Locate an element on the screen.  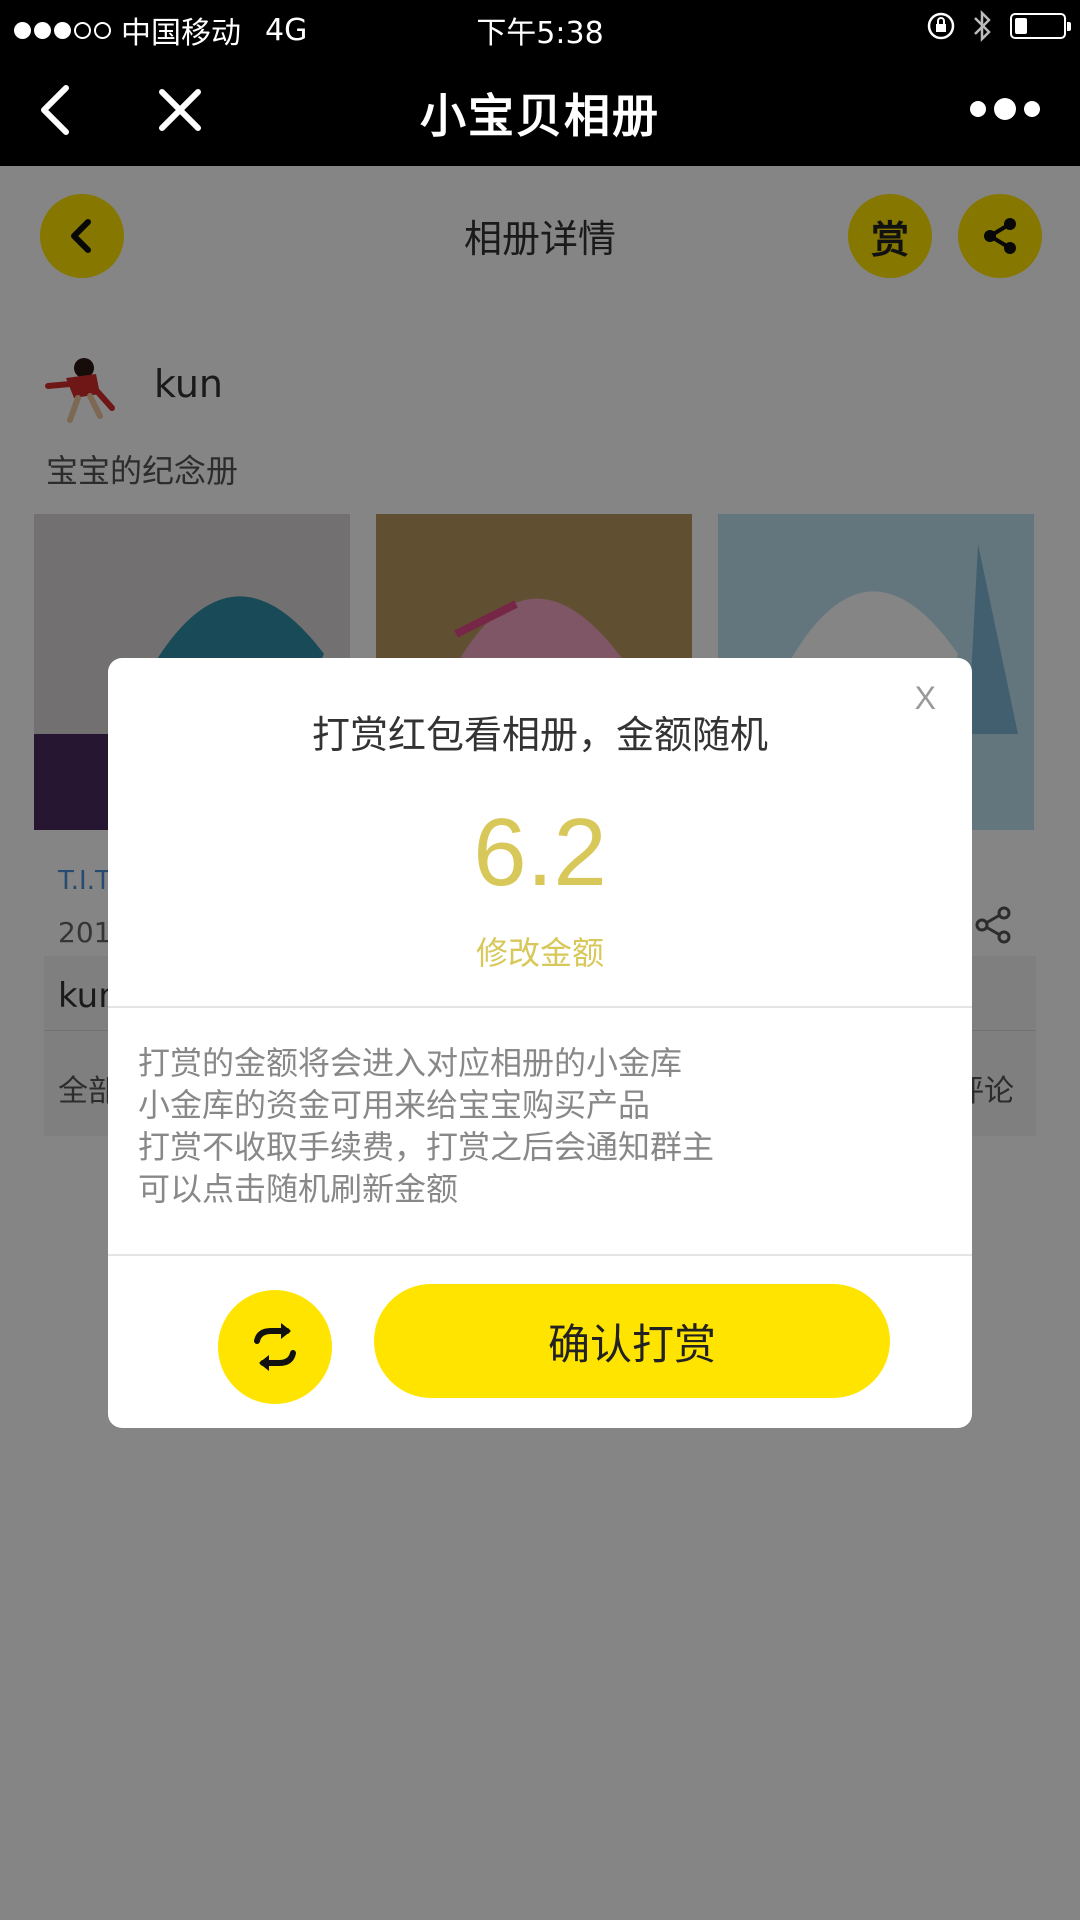
nav-bar: 小宝贝相册 is located at coordinates (540, 110).